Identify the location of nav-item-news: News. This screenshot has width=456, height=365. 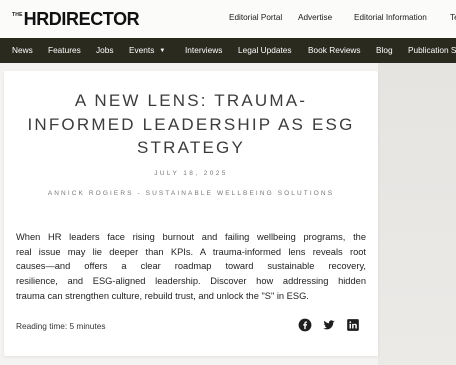
(22, 50).